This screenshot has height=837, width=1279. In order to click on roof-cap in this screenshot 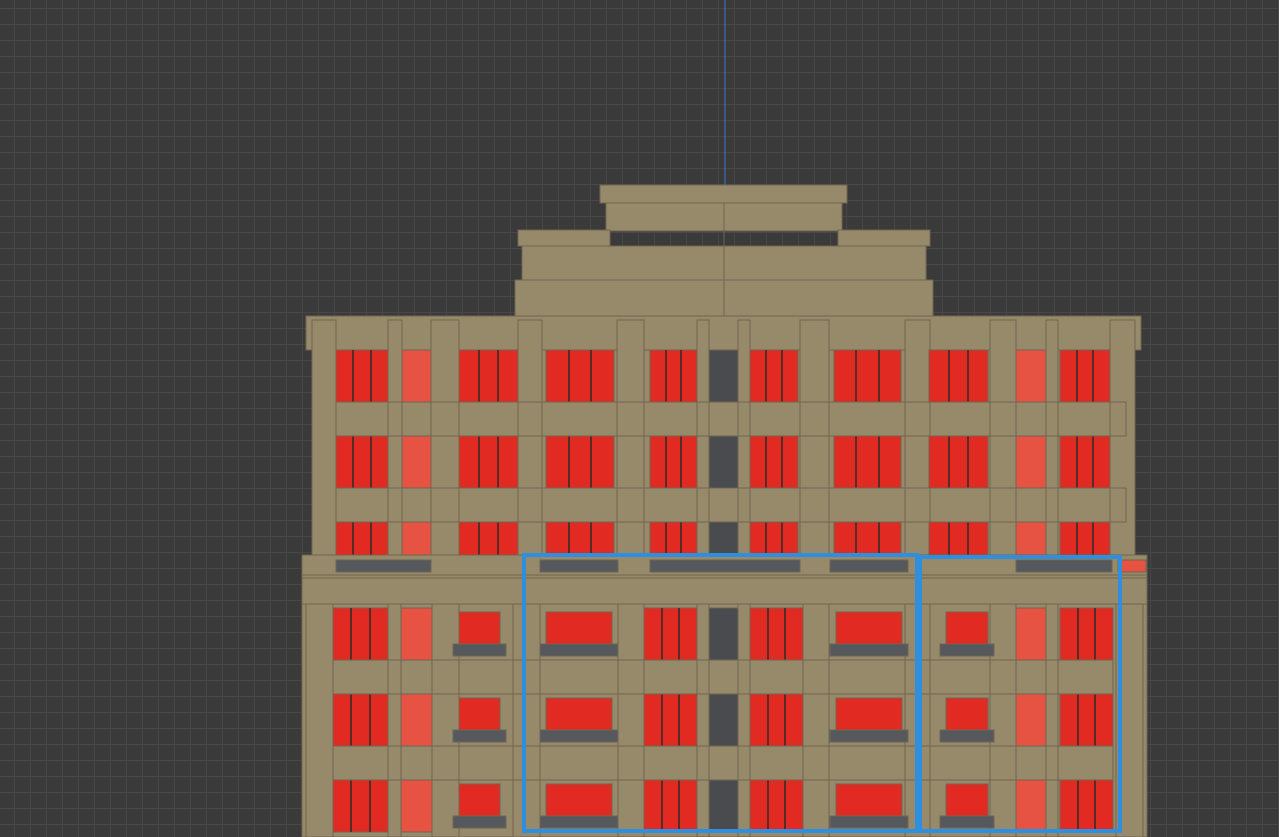, I will do `click(723, 194)`.